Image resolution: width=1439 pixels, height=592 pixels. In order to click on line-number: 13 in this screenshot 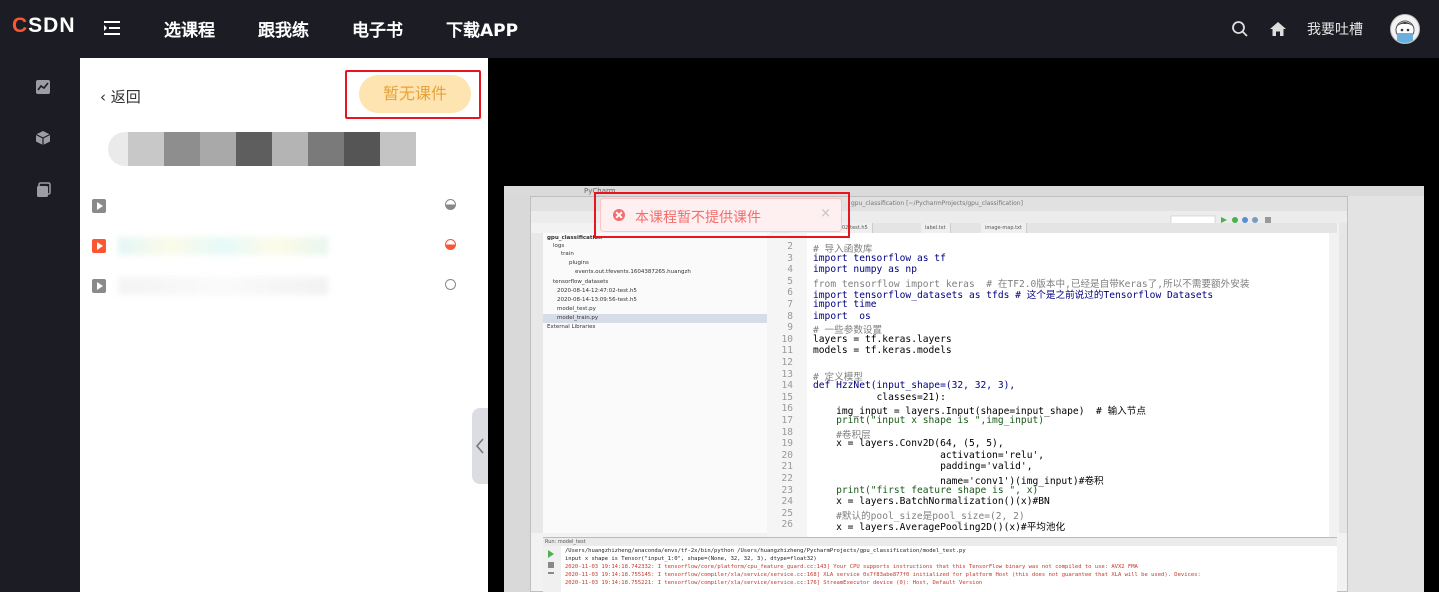, I will do `click(787, 374)`.